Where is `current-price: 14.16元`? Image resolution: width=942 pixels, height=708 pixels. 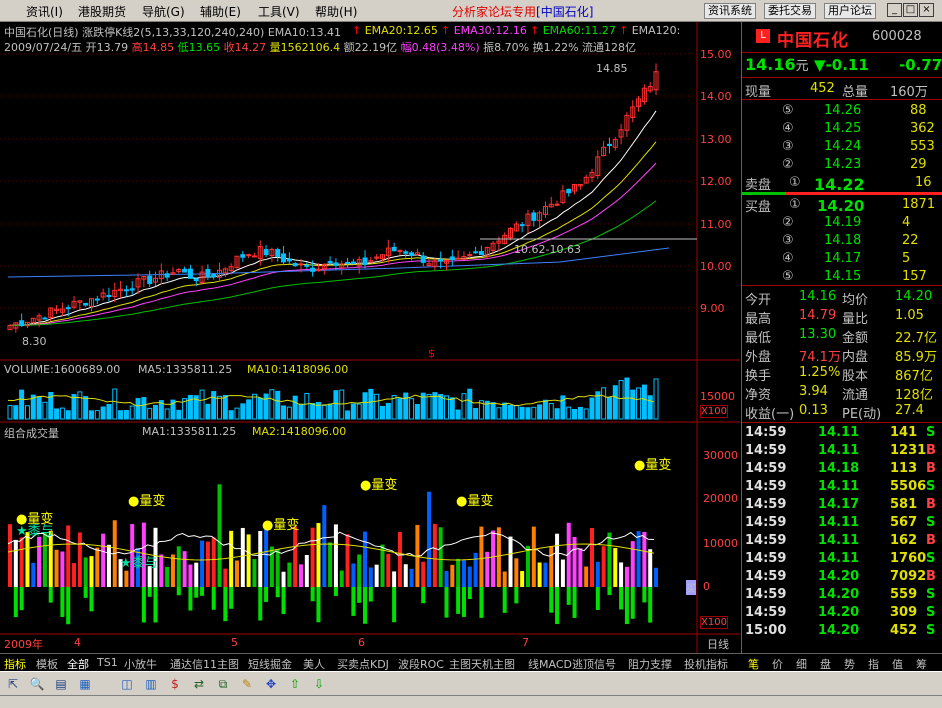
current-price: 14.16元 is located at coordinates (777, 64).